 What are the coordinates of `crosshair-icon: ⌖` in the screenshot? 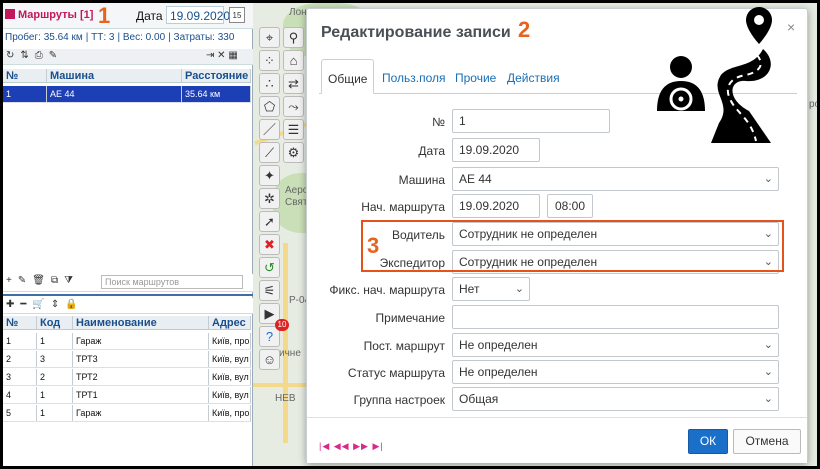 It's located at (269, 37).